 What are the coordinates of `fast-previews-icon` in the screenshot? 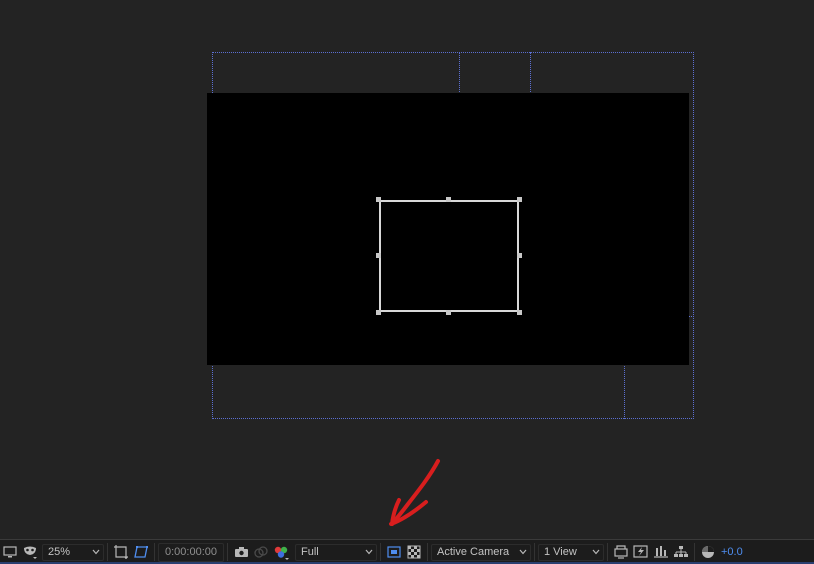 It's located at (641, 552).